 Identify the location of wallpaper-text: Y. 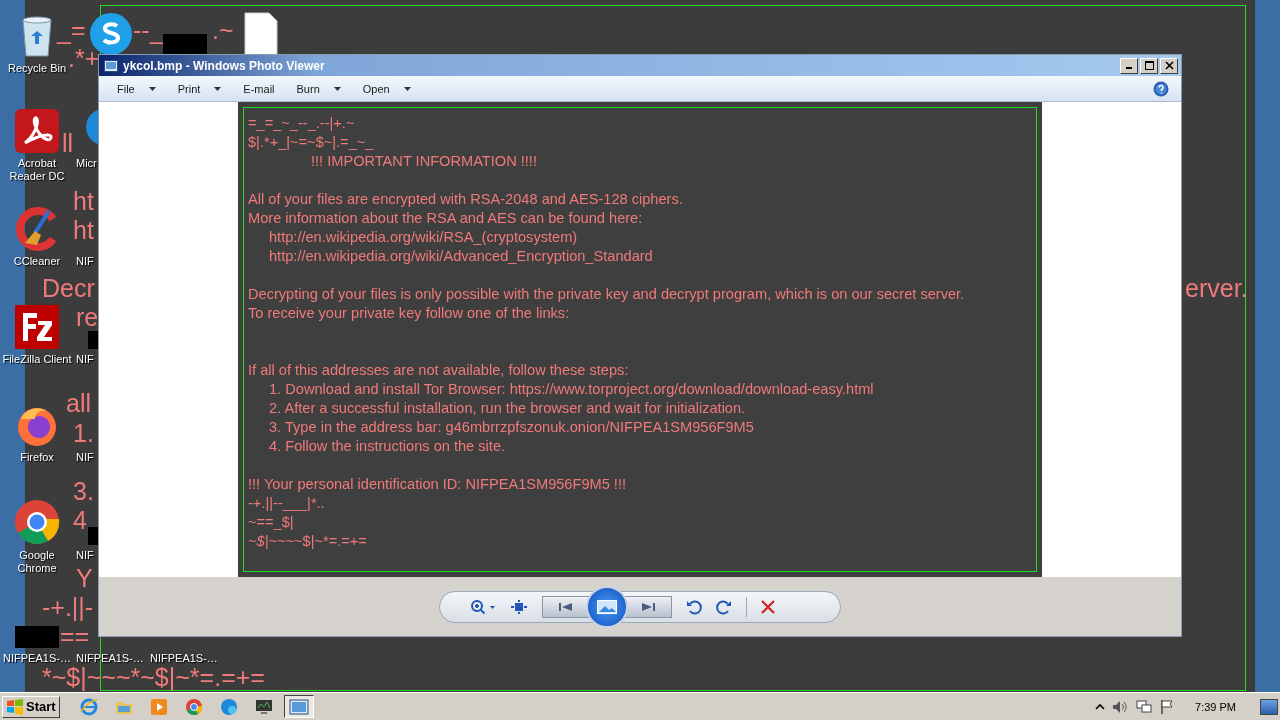
(84, 578).